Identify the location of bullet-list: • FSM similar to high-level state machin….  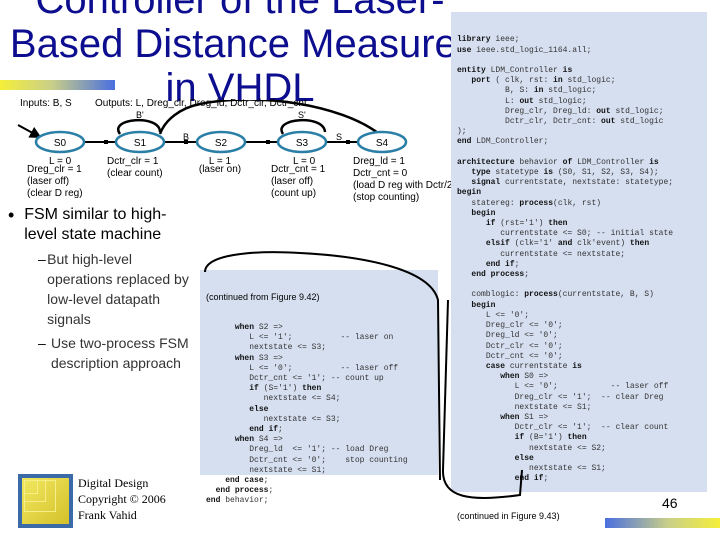
(103, 289).